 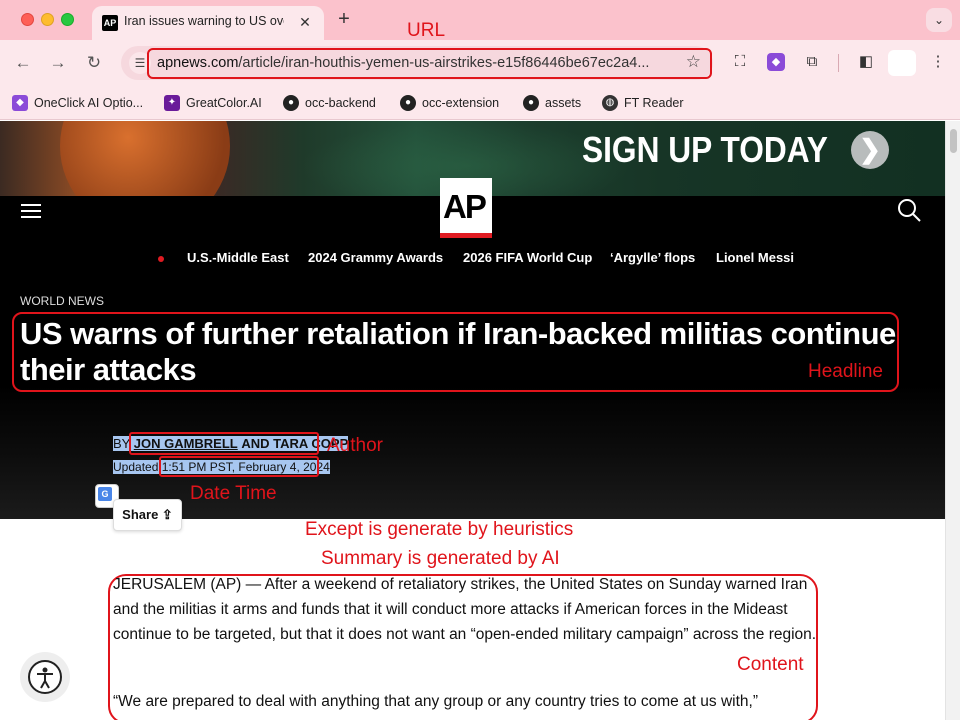 What do you see at coordinates (58, 63) in the screenshot?
I see `forward-arrow-icon: →` at bounding box center [58, 63].